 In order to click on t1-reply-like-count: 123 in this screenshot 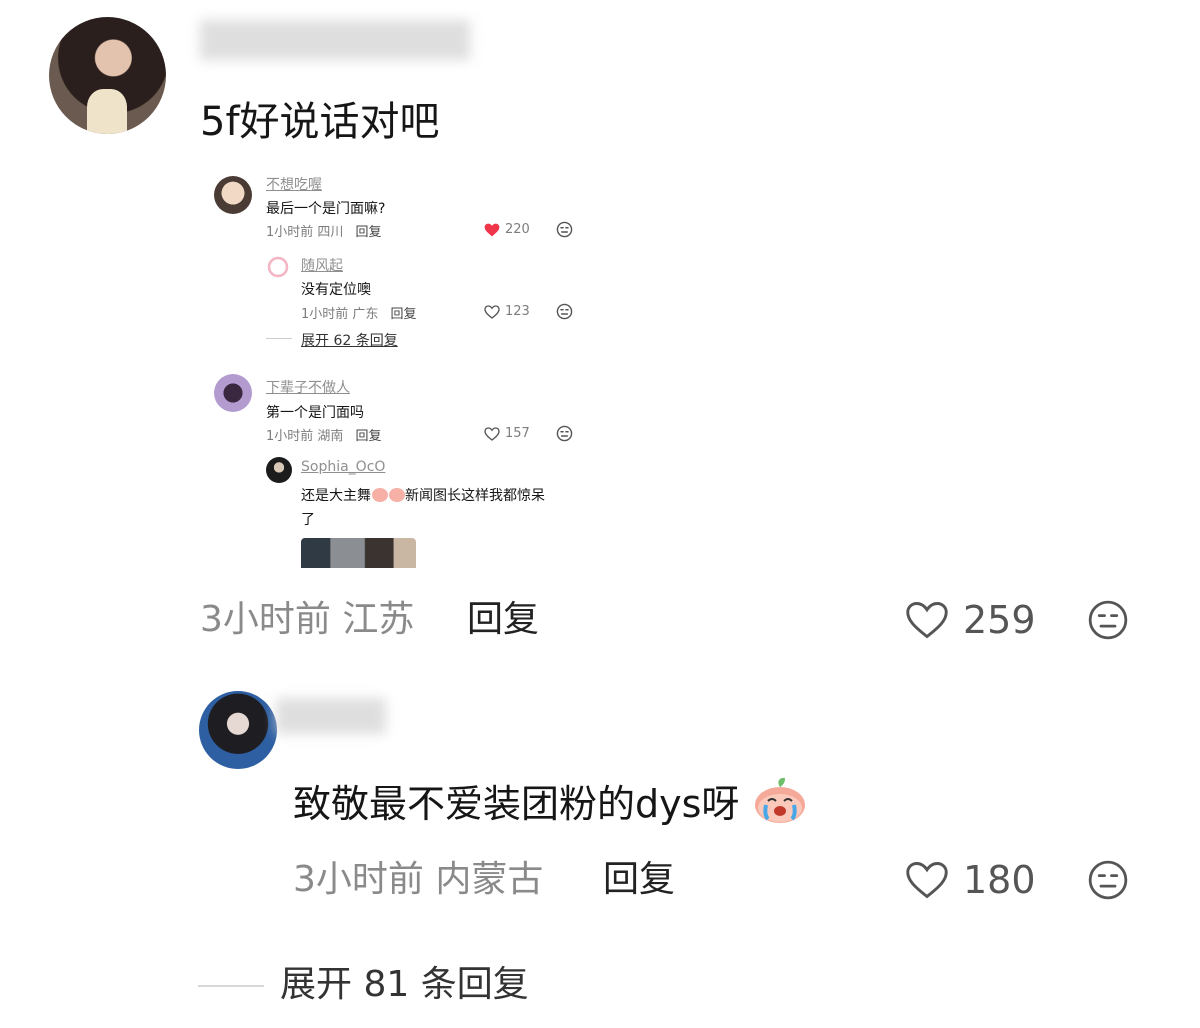, I will do `click(517, 311)`.